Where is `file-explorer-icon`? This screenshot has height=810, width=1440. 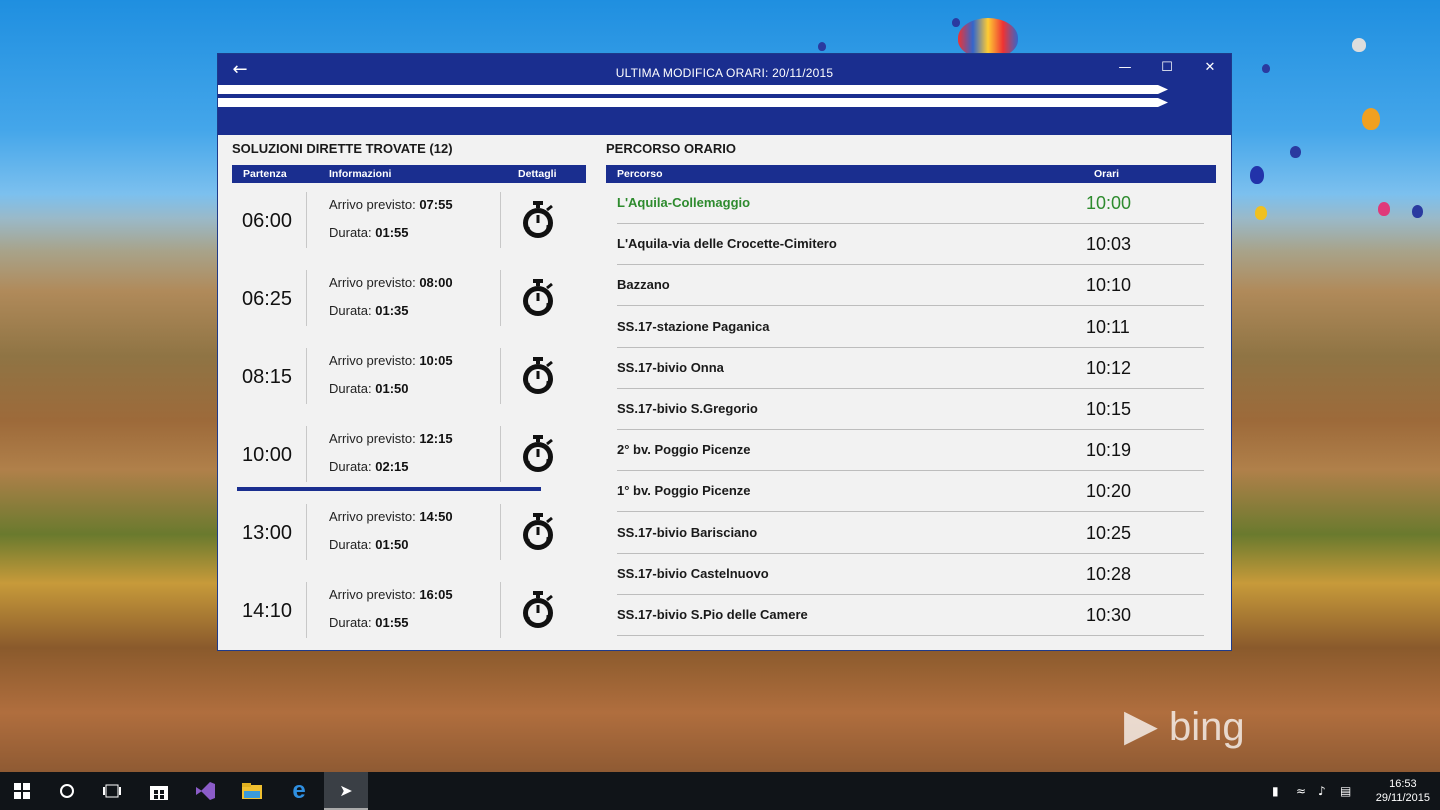
file-explorer-icon is located at coordinates (252, 791).